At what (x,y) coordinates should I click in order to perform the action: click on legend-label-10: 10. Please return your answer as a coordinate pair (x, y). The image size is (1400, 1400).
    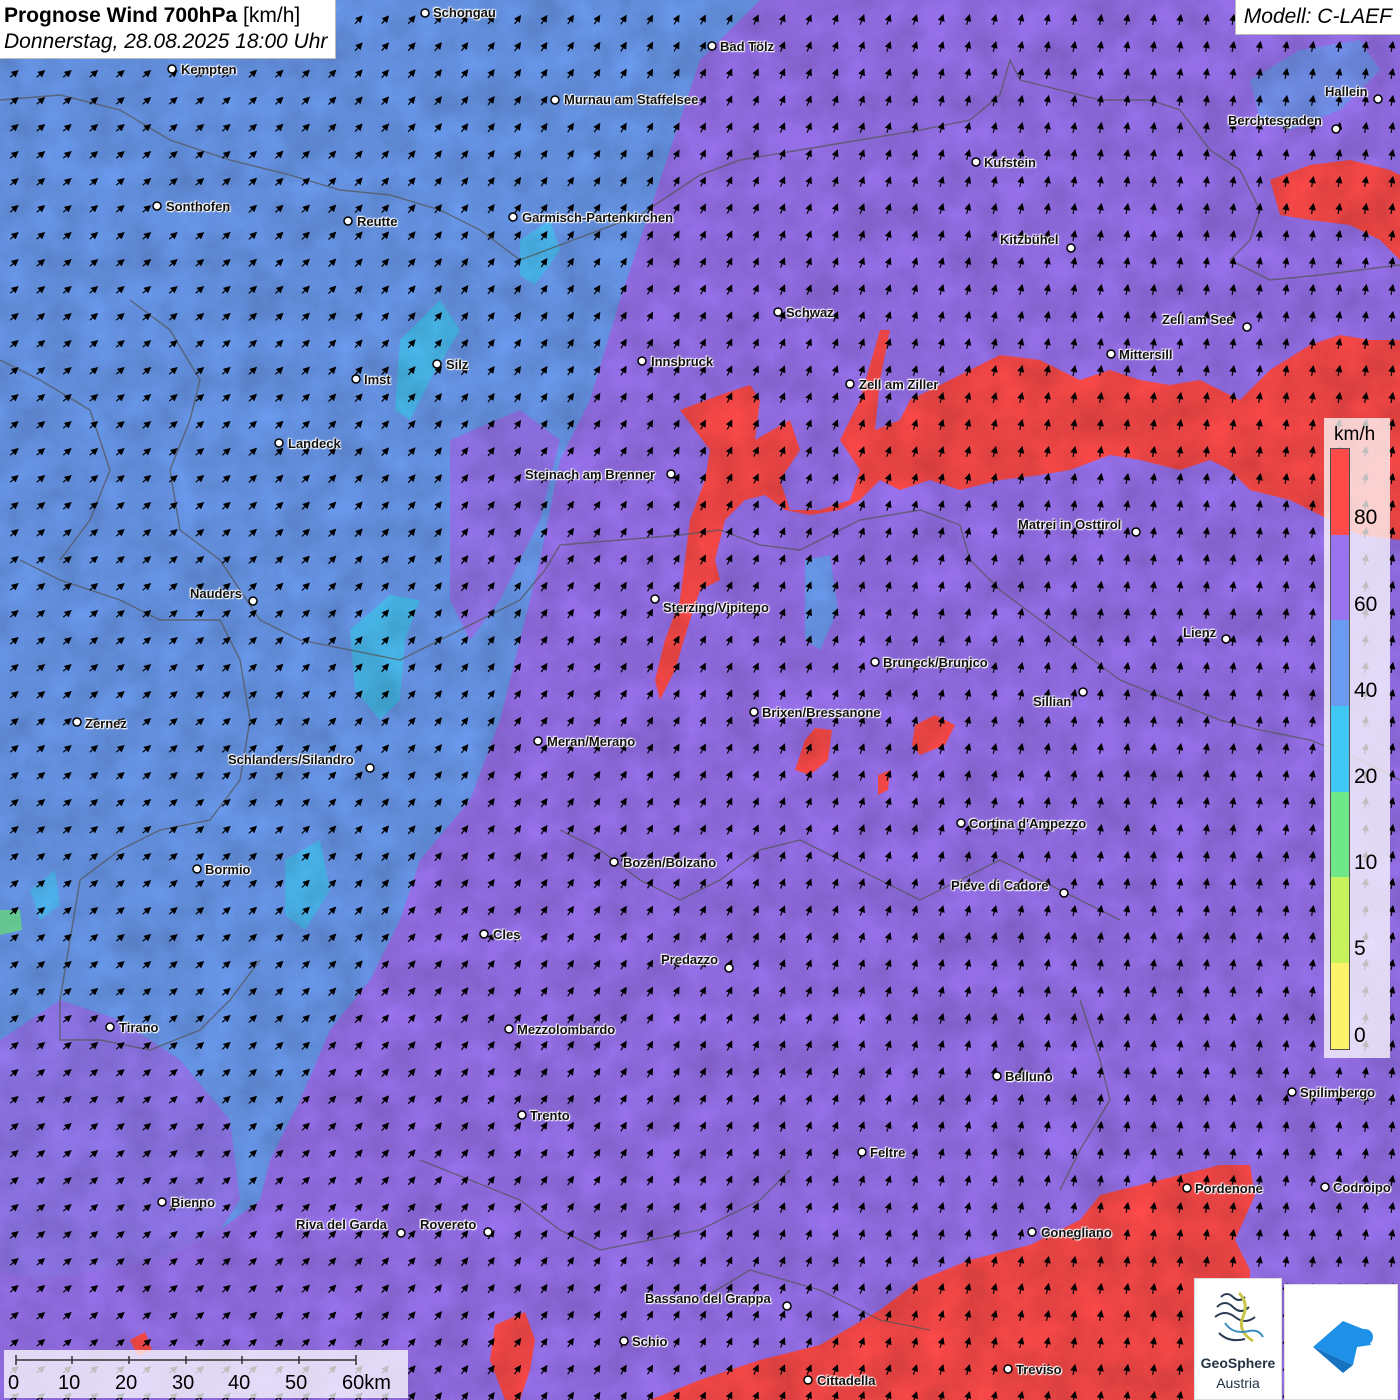
    Looking at the image, I should click on (1366, 862).